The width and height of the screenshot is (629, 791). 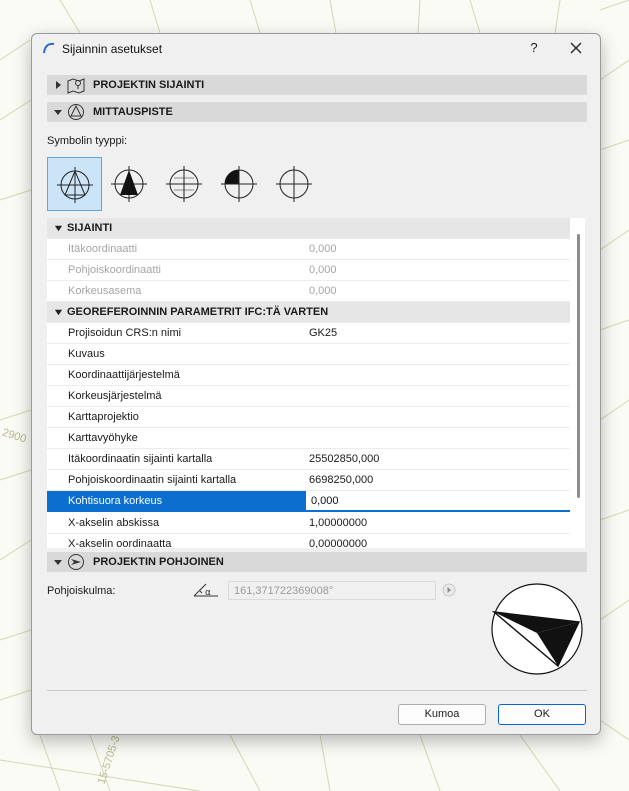 I want to click on section-title: MITTAUSPISTE, so click(x=133, y=112).